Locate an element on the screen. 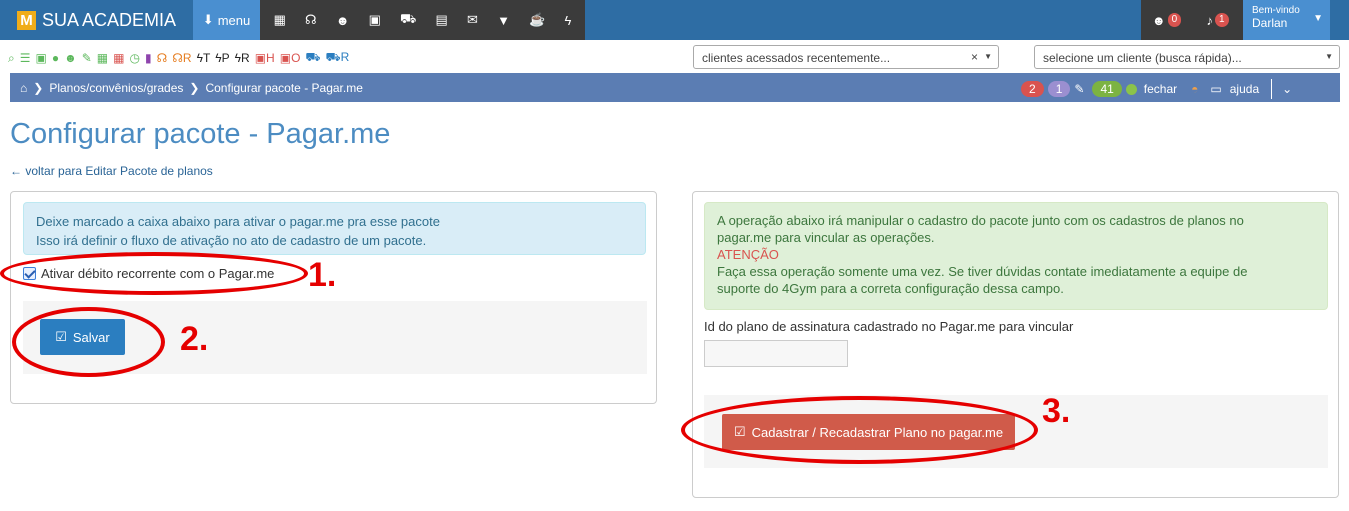  users-count-badge: 0 is located at coordinates (1174, 20).